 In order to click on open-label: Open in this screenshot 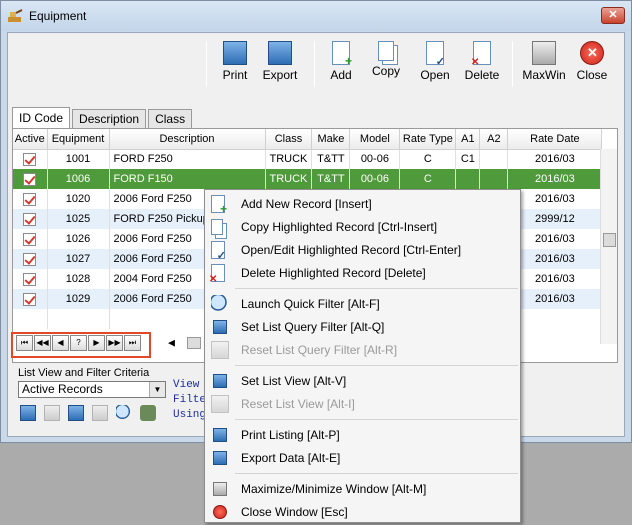, I will do `click(435, 75)`.